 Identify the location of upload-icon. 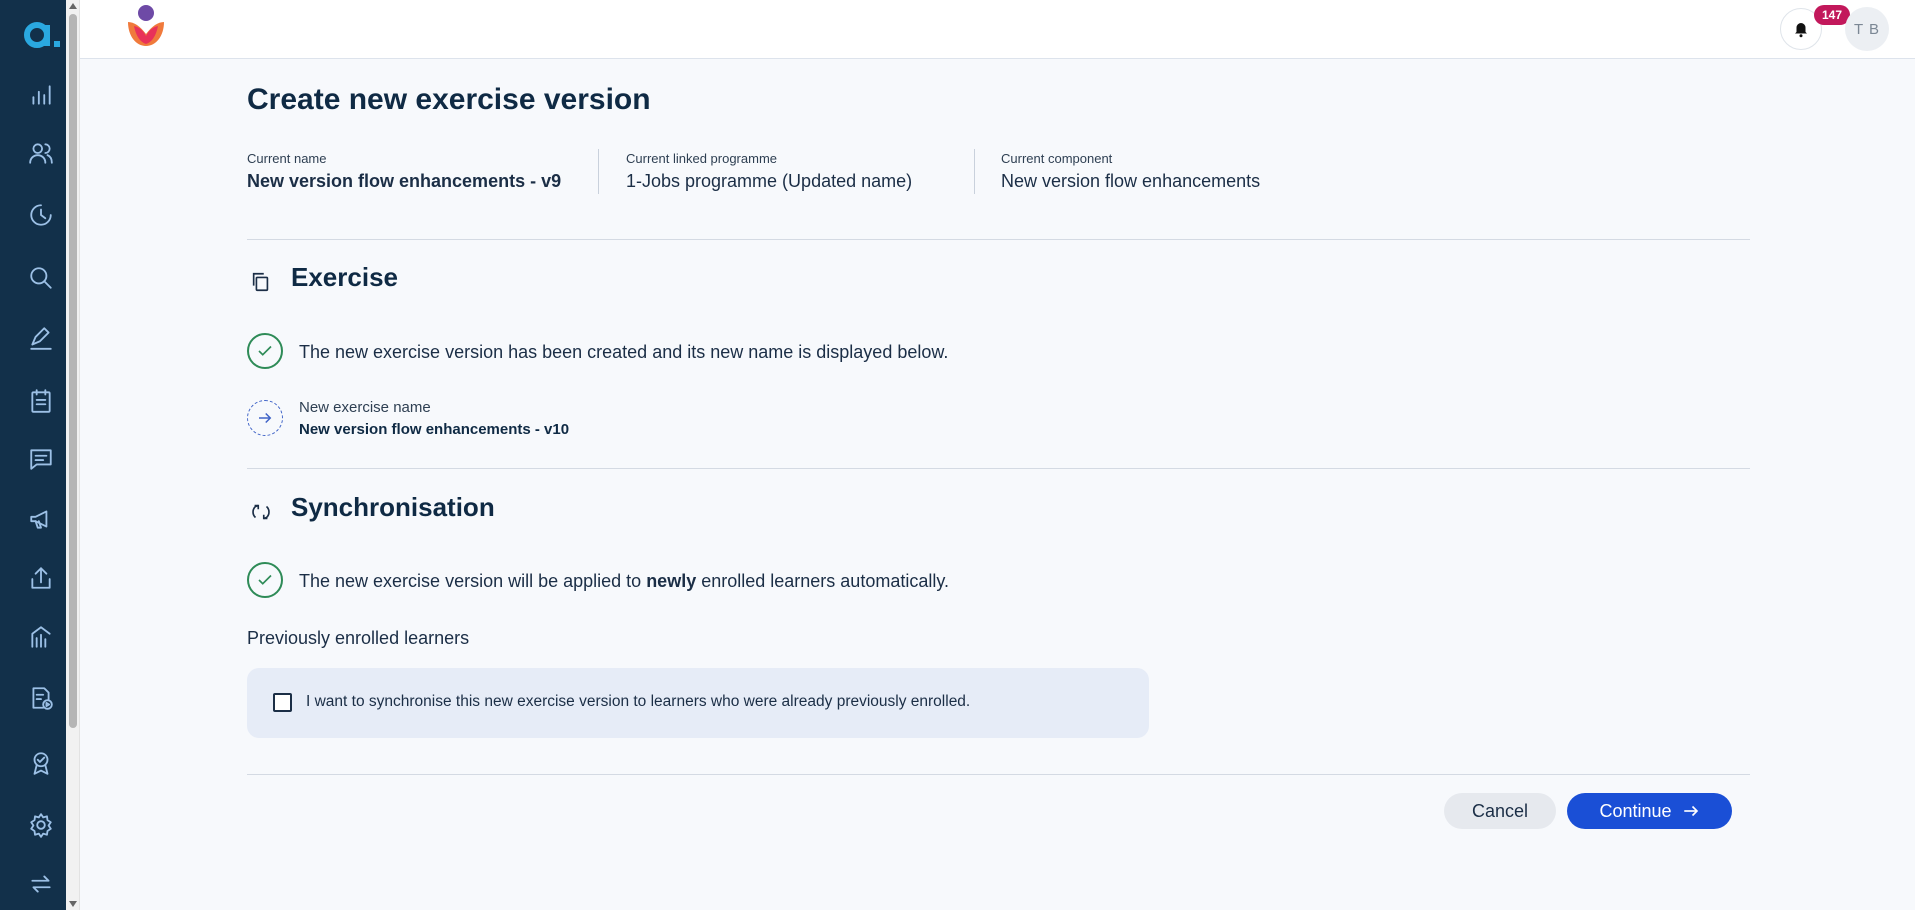
(41, 578).